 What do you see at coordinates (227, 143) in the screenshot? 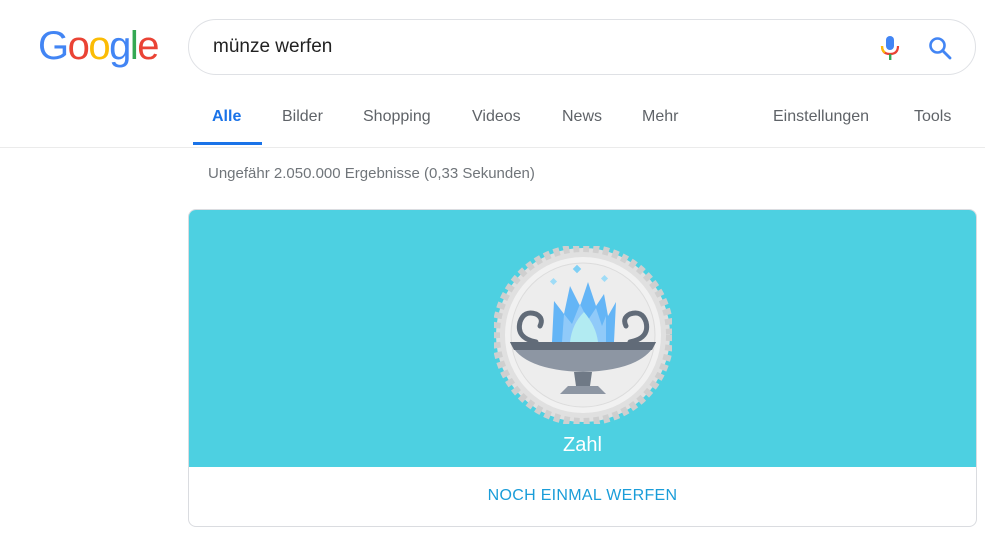
I see `active-tab-indicator` at bounding box center [227, 143].